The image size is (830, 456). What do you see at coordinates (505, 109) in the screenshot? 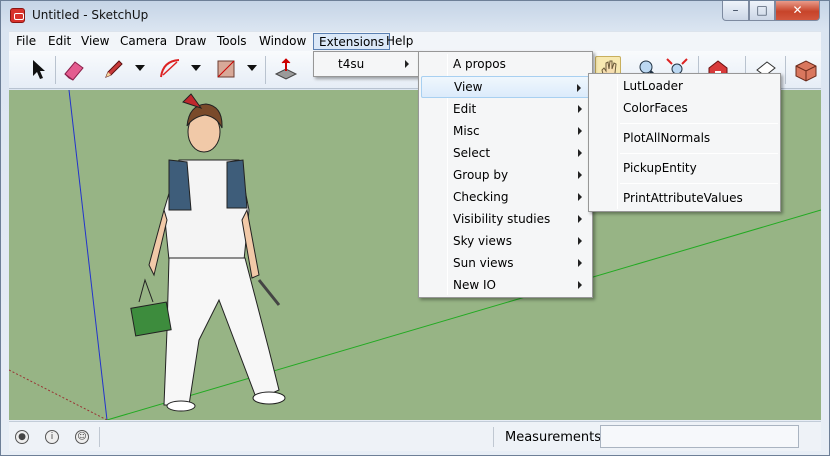
I see `menu-item-edit: Edit` at bounding box center [505, 109].